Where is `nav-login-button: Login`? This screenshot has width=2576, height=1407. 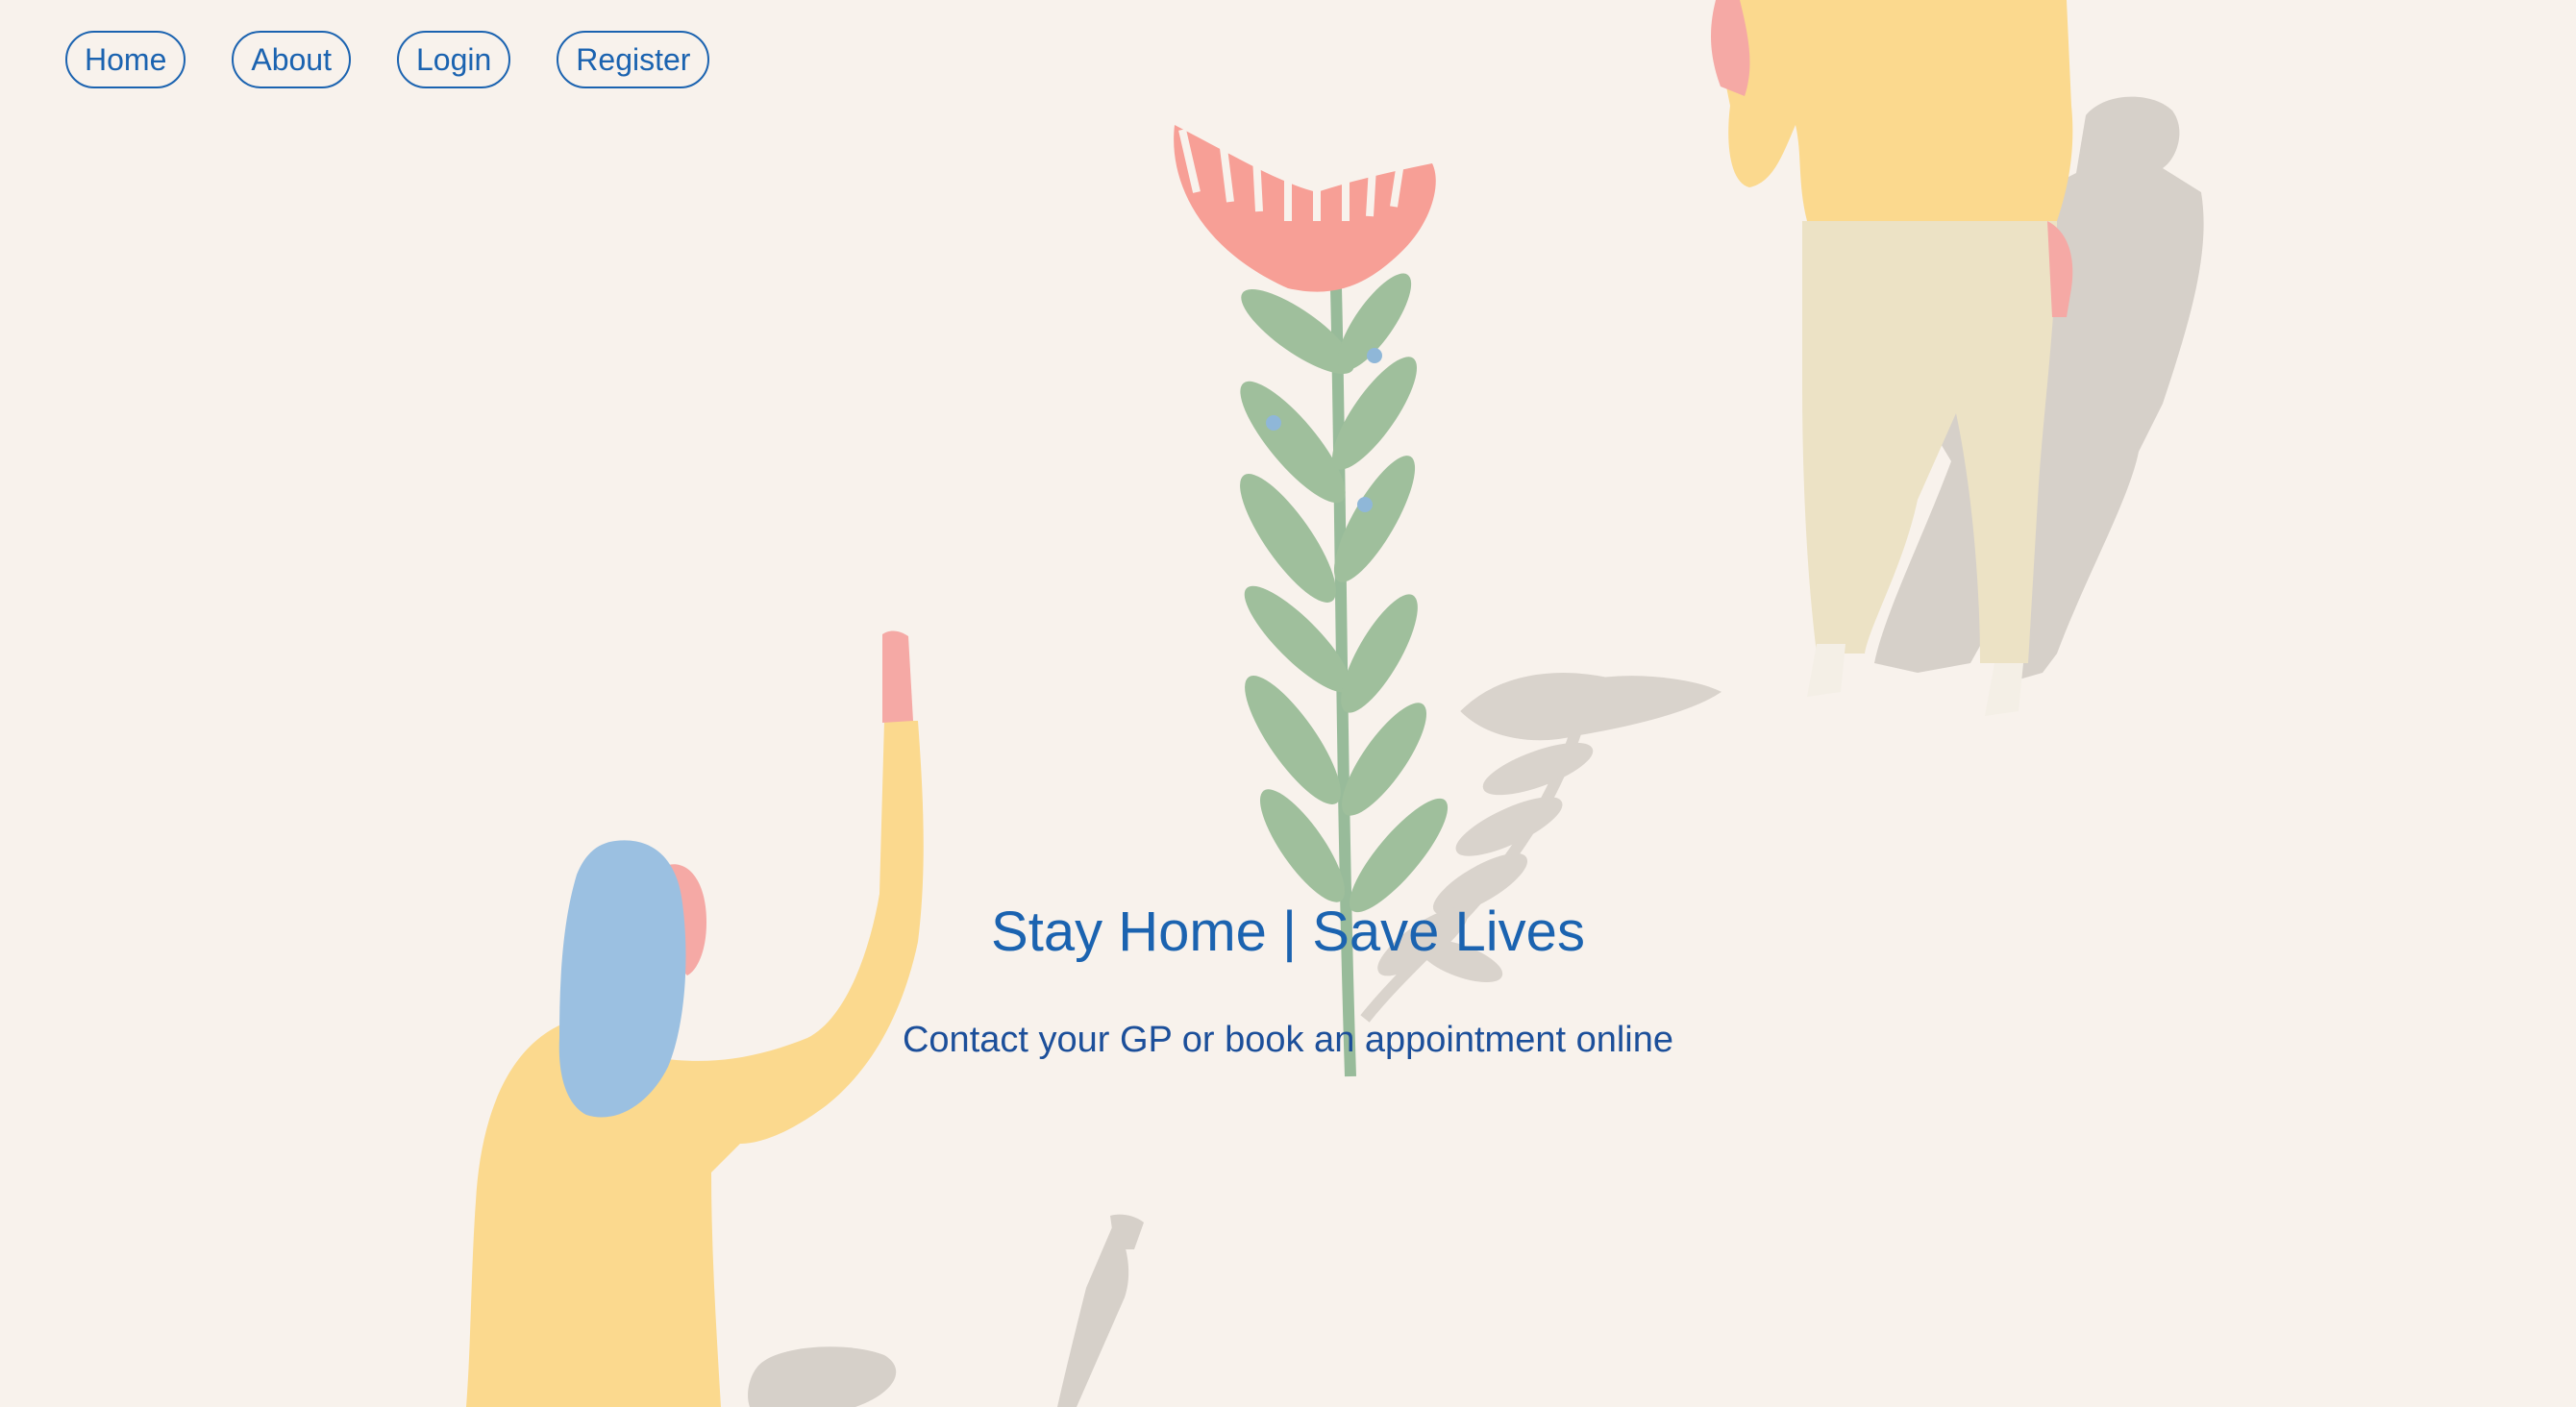 nav-login-button: Login is located at coordinates (454, 59).